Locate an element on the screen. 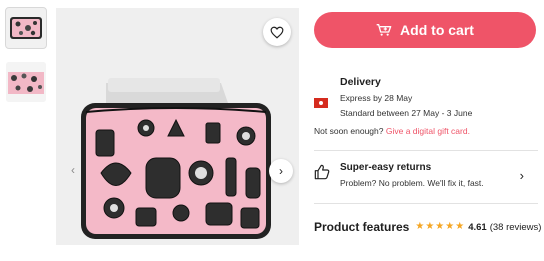 This screenshot has width=544, height=261. add-to-cart-button: Add to cart is located at coordinates (425, 30).